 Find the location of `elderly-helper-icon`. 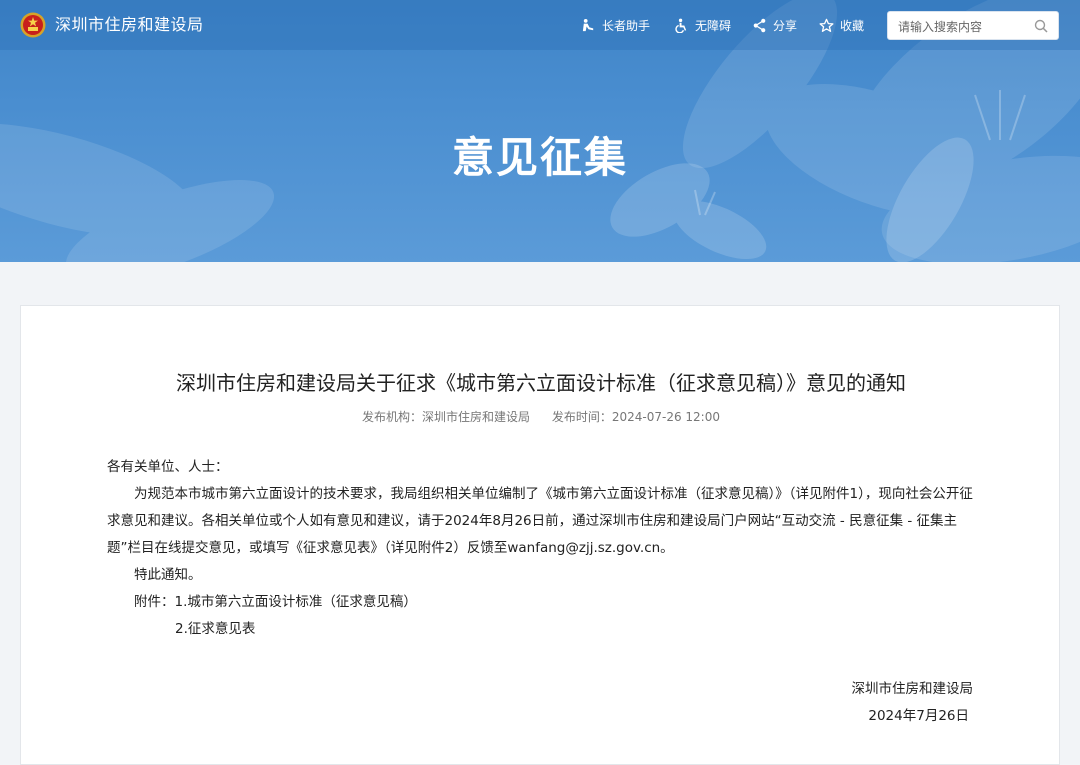

elderly-helper-icon is located at coordinates (588, 24).